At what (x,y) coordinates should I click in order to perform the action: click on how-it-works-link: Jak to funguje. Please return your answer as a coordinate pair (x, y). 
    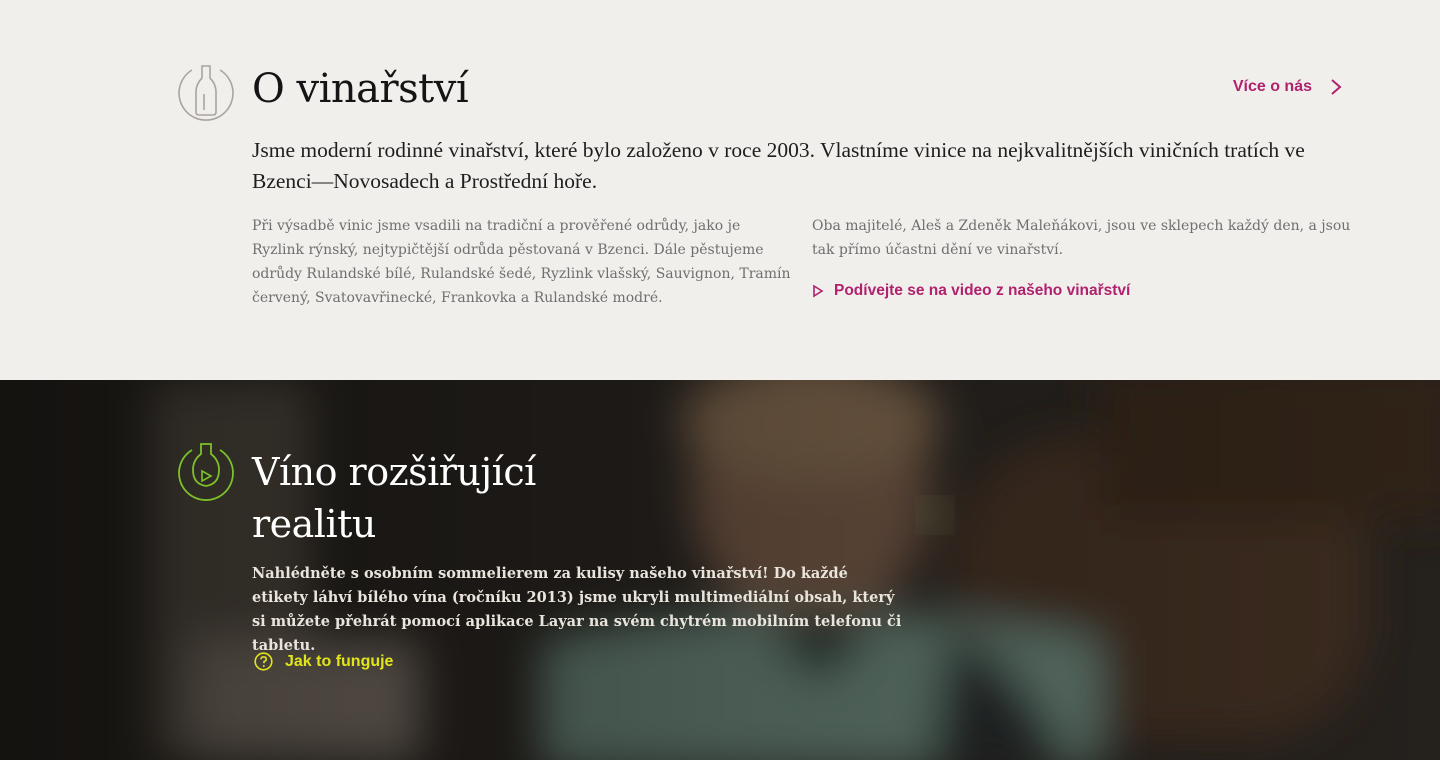
    Looking at the image, I should click on (323, 661).